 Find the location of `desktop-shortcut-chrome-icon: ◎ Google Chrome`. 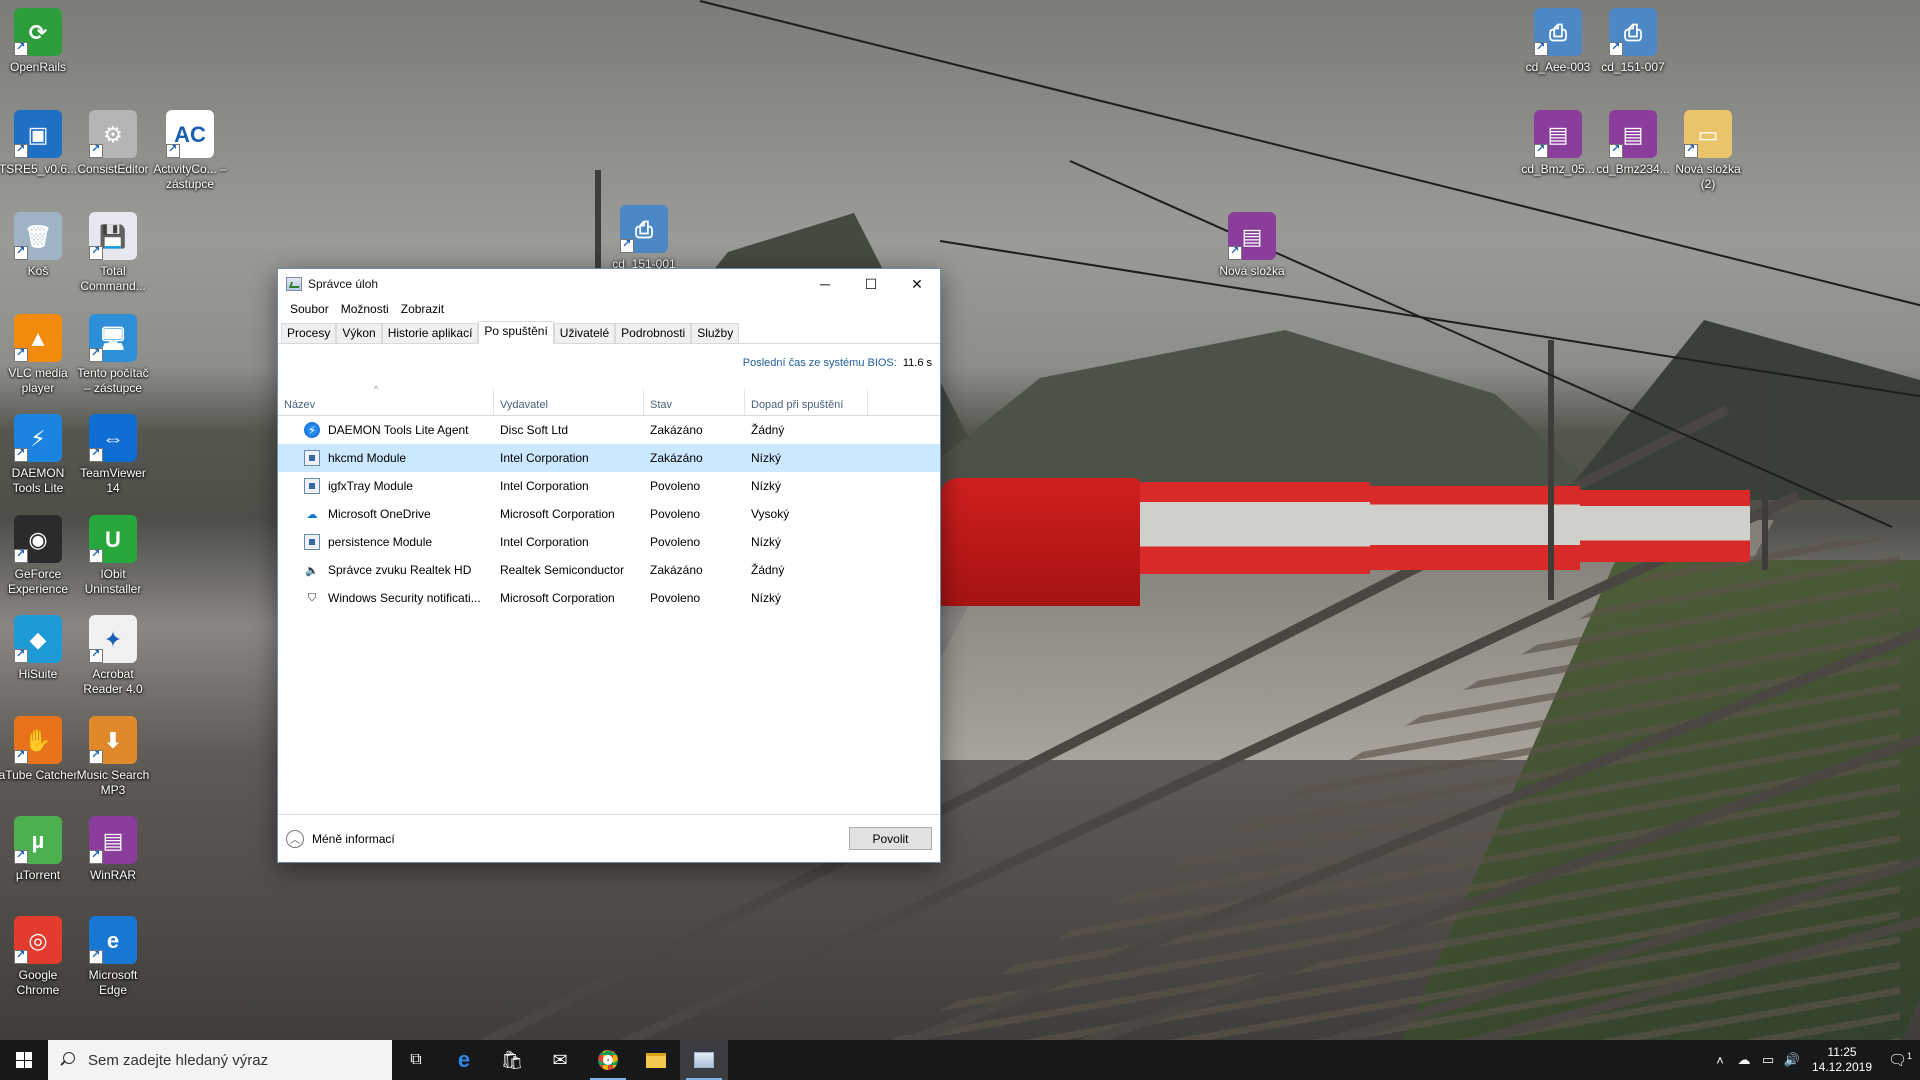

desktop-shortcut-chrome-icon: ◎ Google Chrome is located at coordinates (39, 957).